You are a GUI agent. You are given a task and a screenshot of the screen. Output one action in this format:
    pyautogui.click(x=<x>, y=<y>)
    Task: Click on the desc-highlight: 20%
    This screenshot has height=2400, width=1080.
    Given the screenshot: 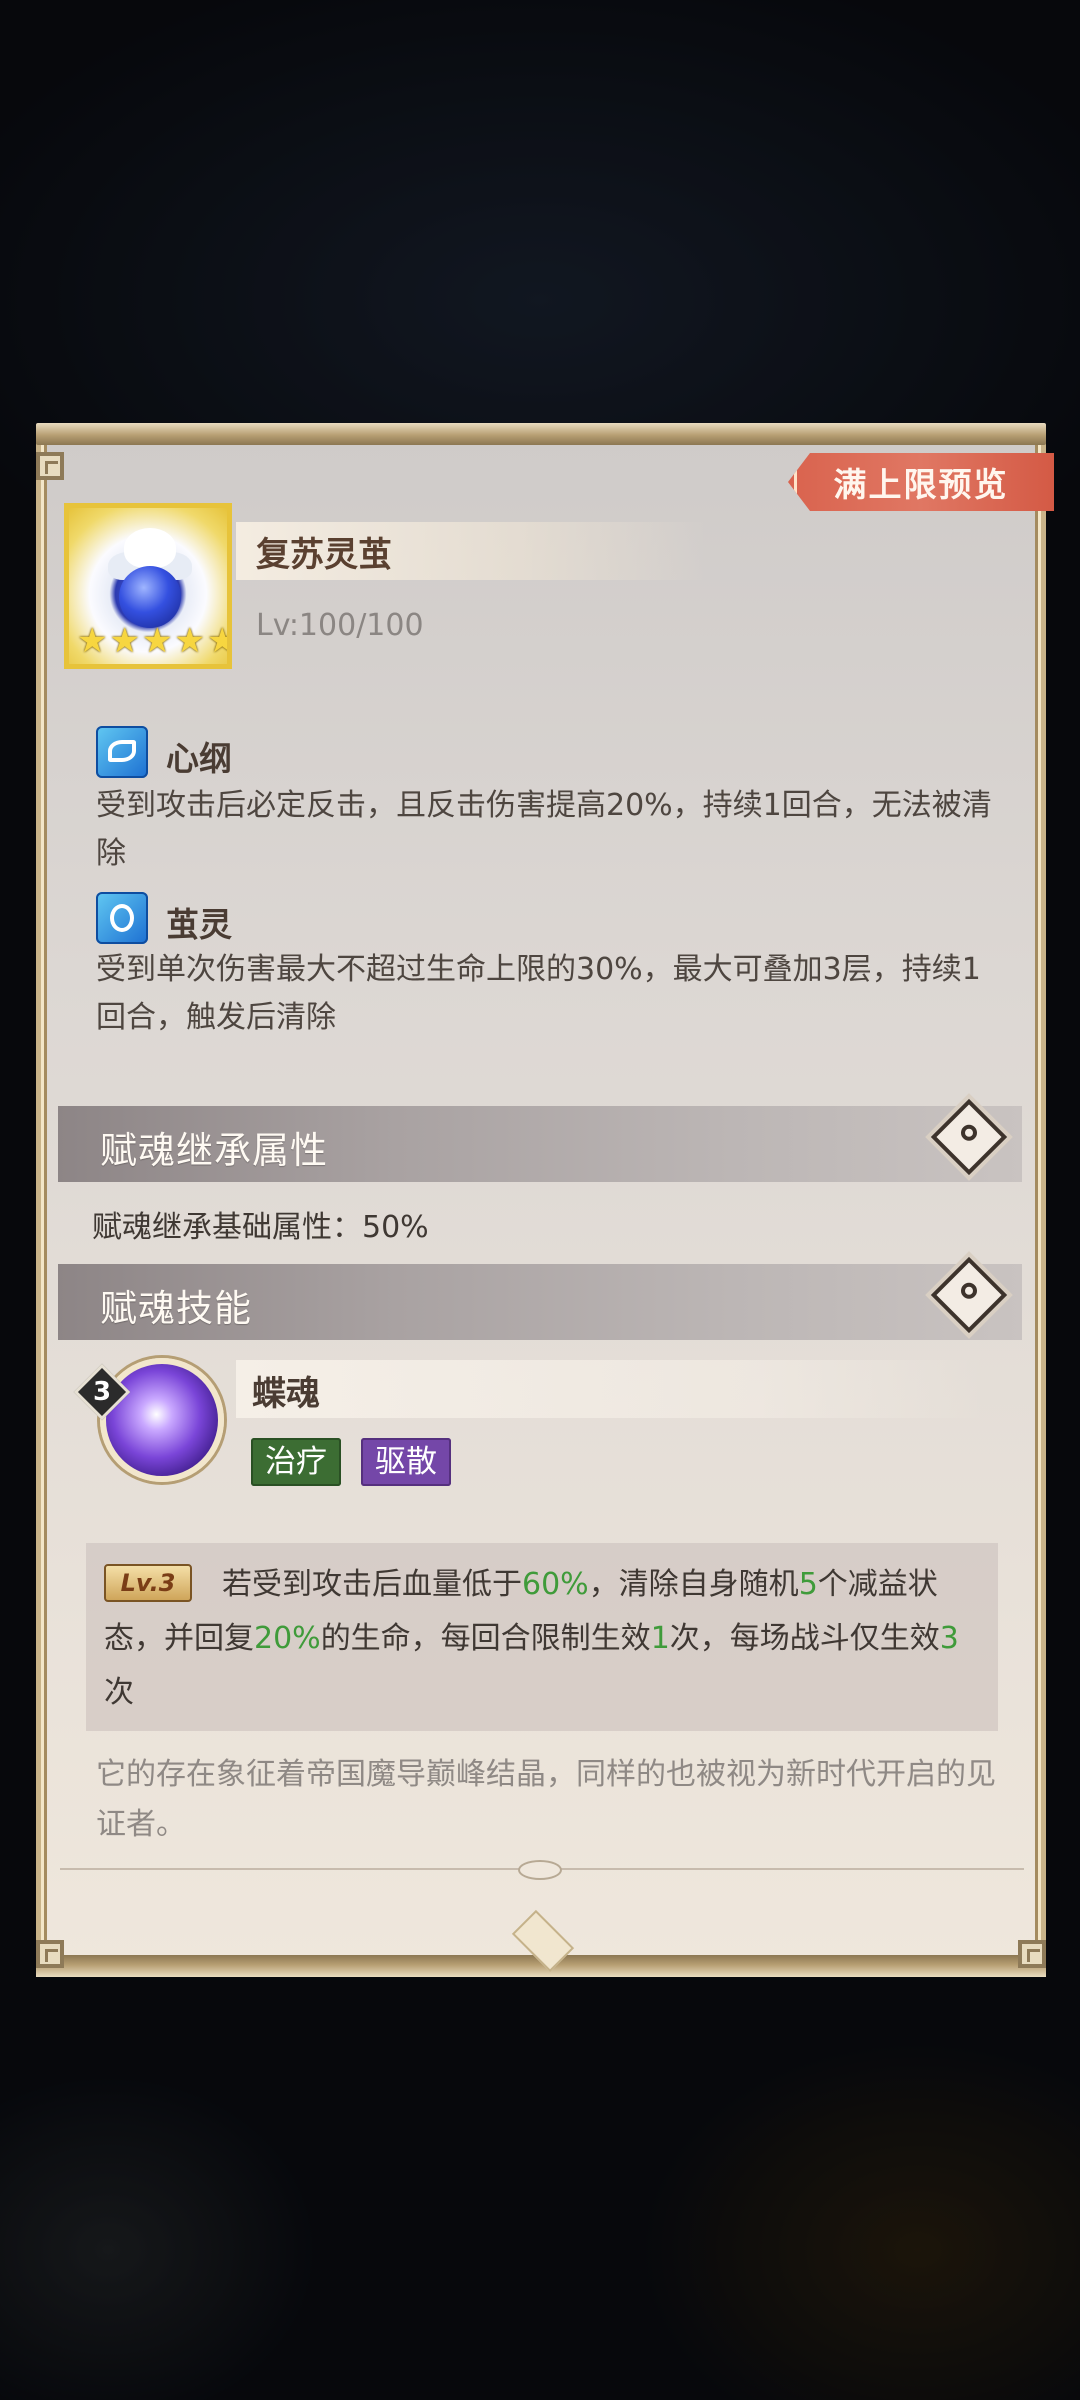 What is the action you would take?
    pyautogui.click(x=287, y=1638)
    